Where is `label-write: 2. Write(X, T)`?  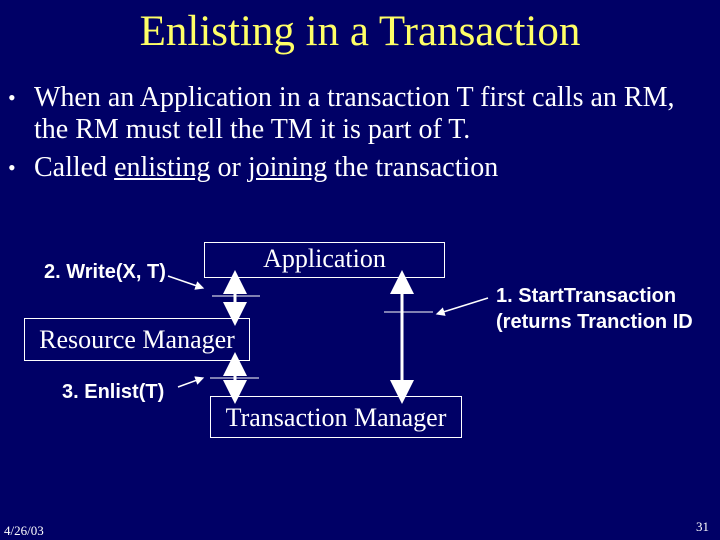 label-write: 2. Write(X, T) is located at coordinates (105, 272).